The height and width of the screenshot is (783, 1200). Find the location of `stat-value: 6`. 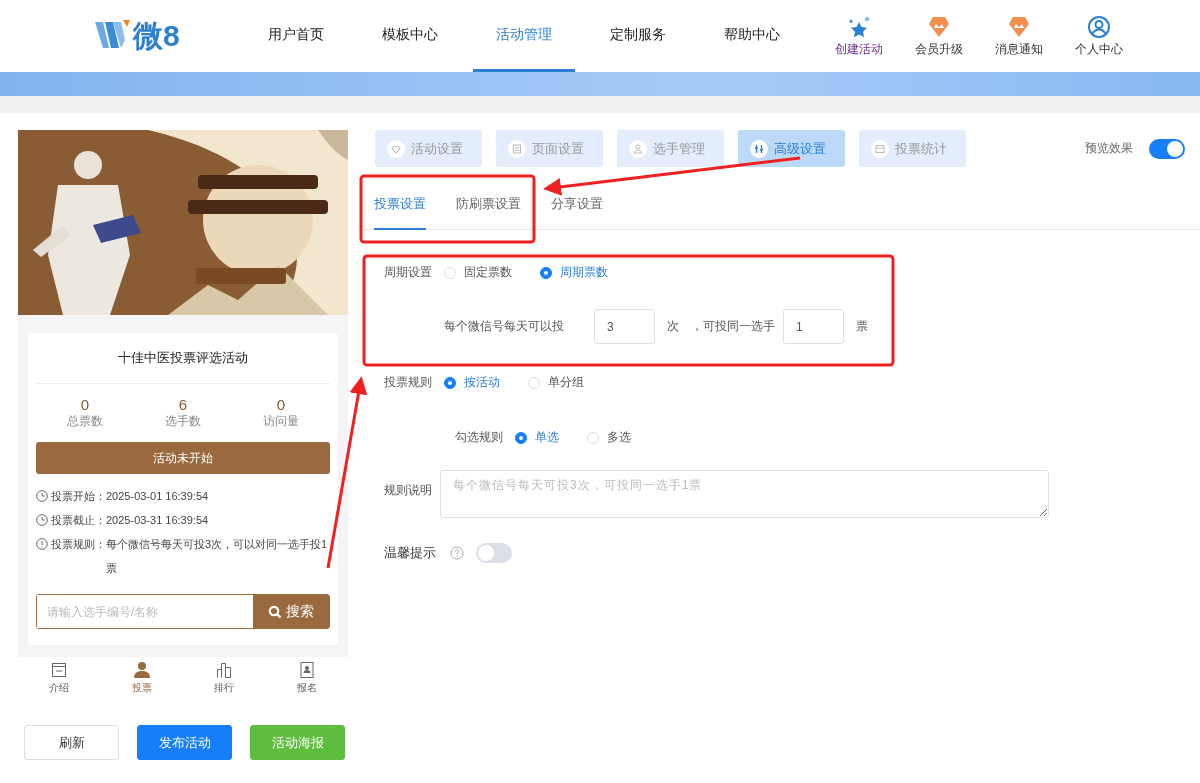

stat-value: 6 is located at coordinates (183, 404).